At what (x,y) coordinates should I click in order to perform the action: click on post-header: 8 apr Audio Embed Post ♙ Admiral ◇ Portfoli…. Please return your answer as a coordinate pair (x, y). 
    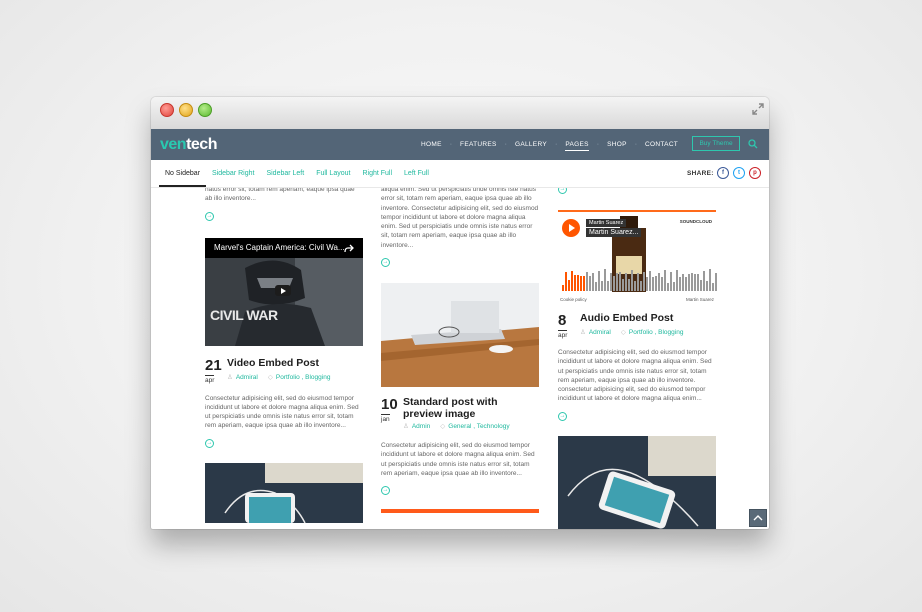
    Looking at the image, I should click on (637, 326).